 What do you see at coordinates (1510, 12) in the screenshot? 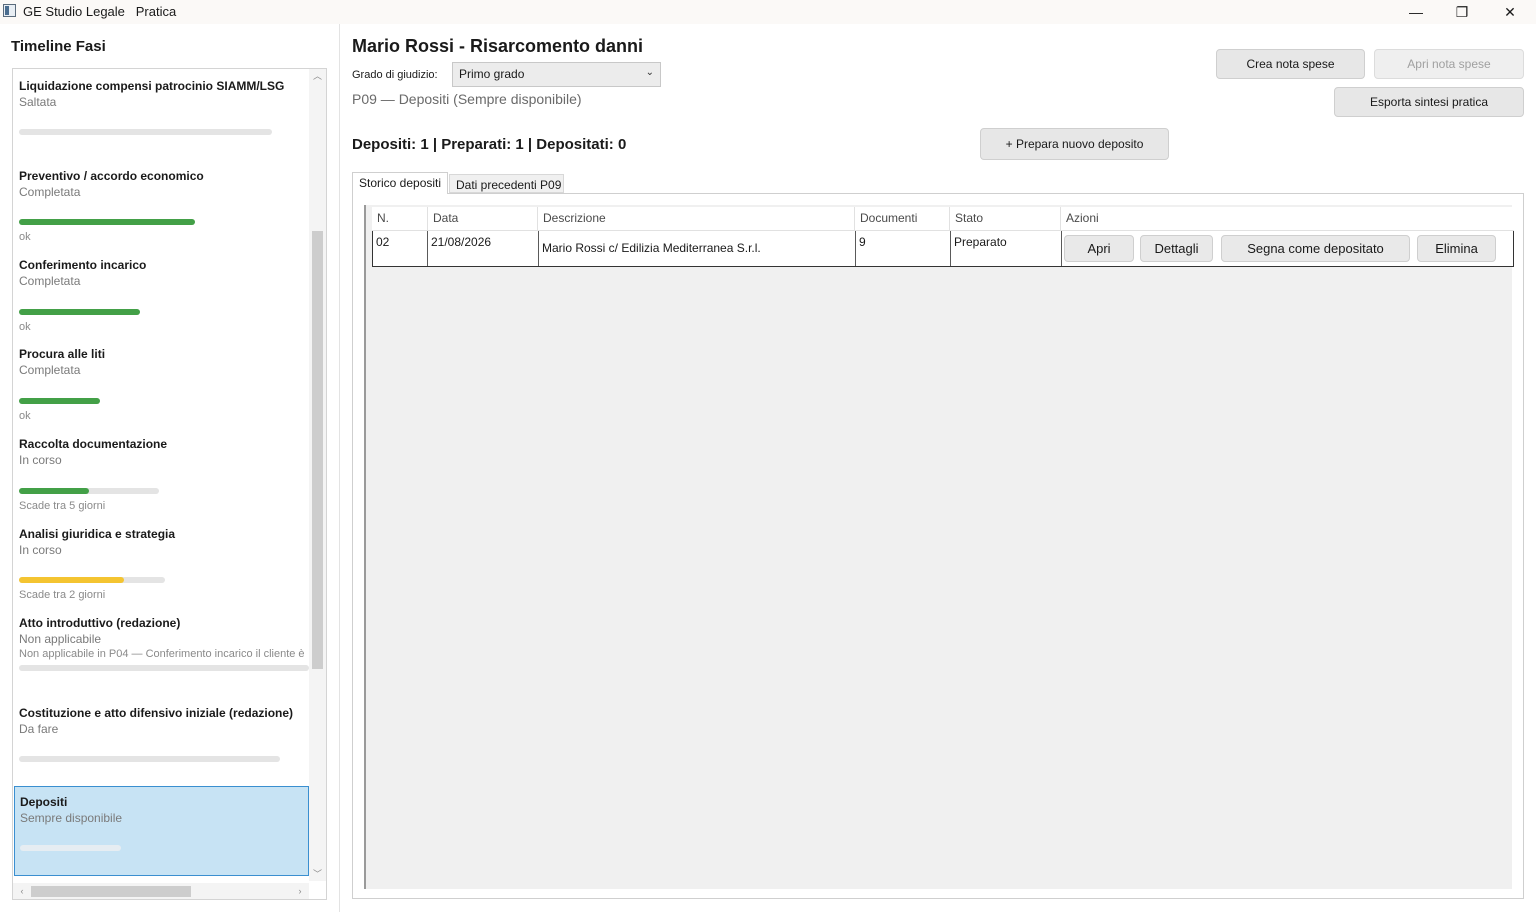
I see `close-button: ✕` at bounding box center [1510, 12].